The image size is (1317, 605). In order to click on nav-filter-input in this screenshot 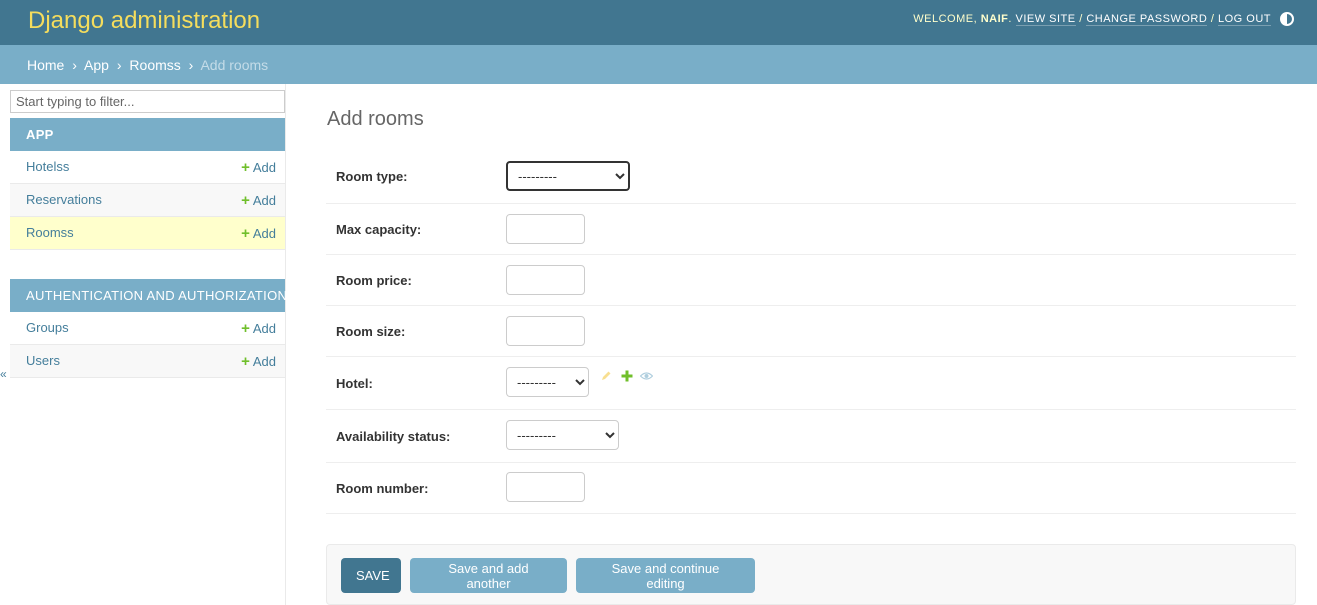, I will do `click(147, 101)`.